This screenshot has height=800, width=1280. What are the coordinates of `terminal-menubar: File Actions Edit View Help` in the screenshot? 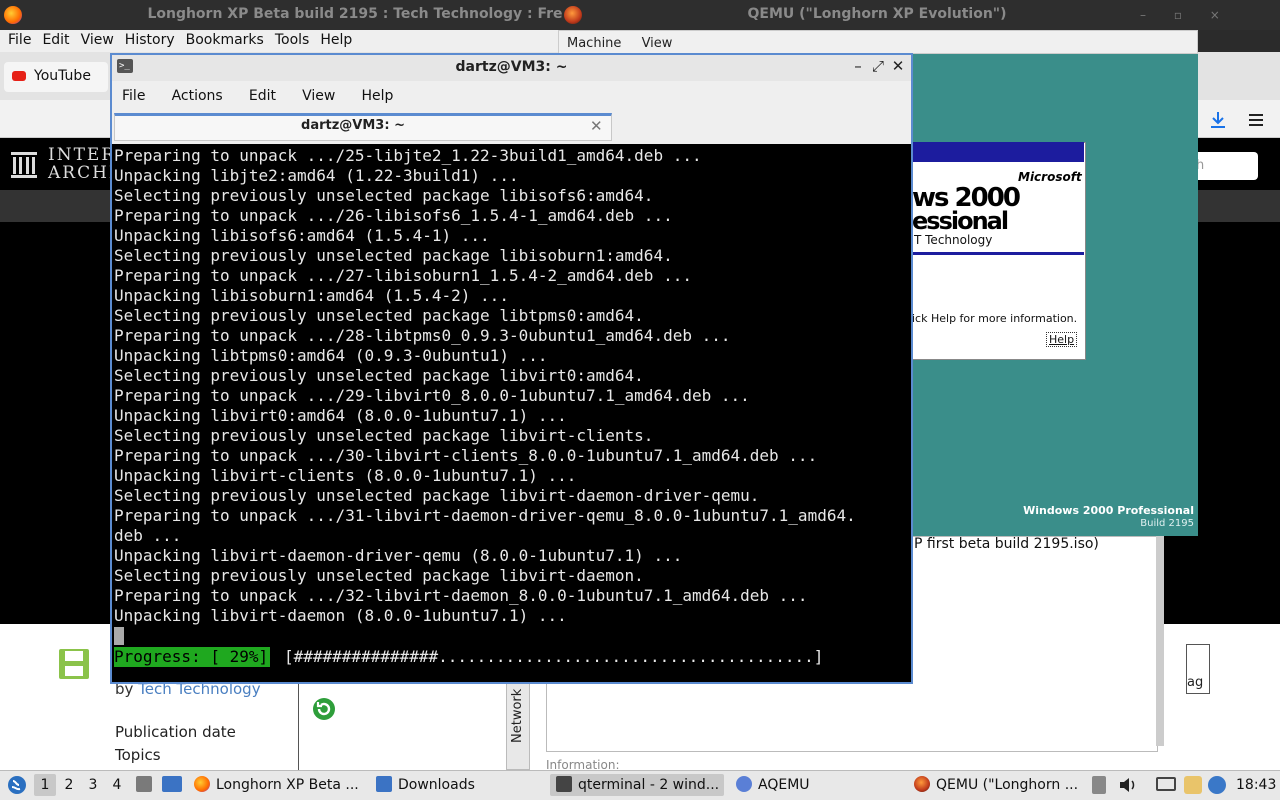 It's located at (511, 97).